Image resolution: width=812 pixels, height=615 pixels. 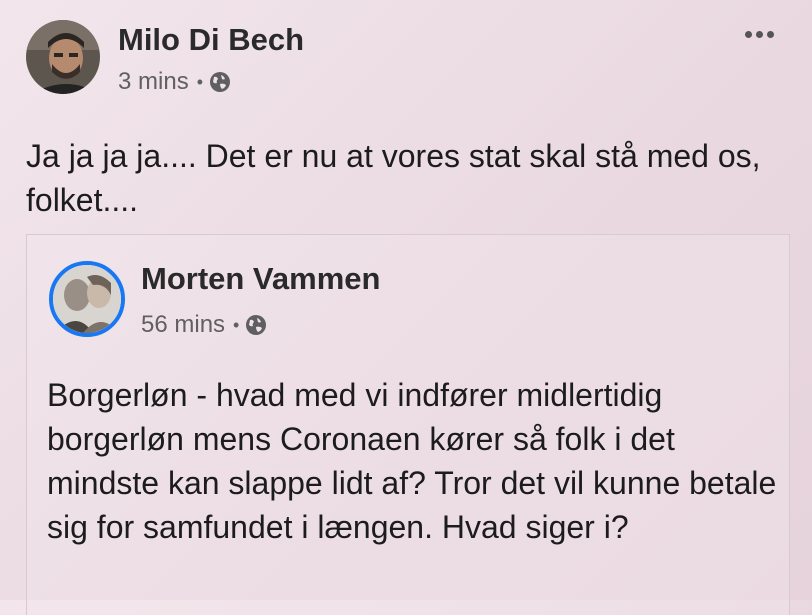 What do you see at coordinates (87, 299) in the screenshot?
I see `shared-author-avatar` at bounding box center [87, 299].